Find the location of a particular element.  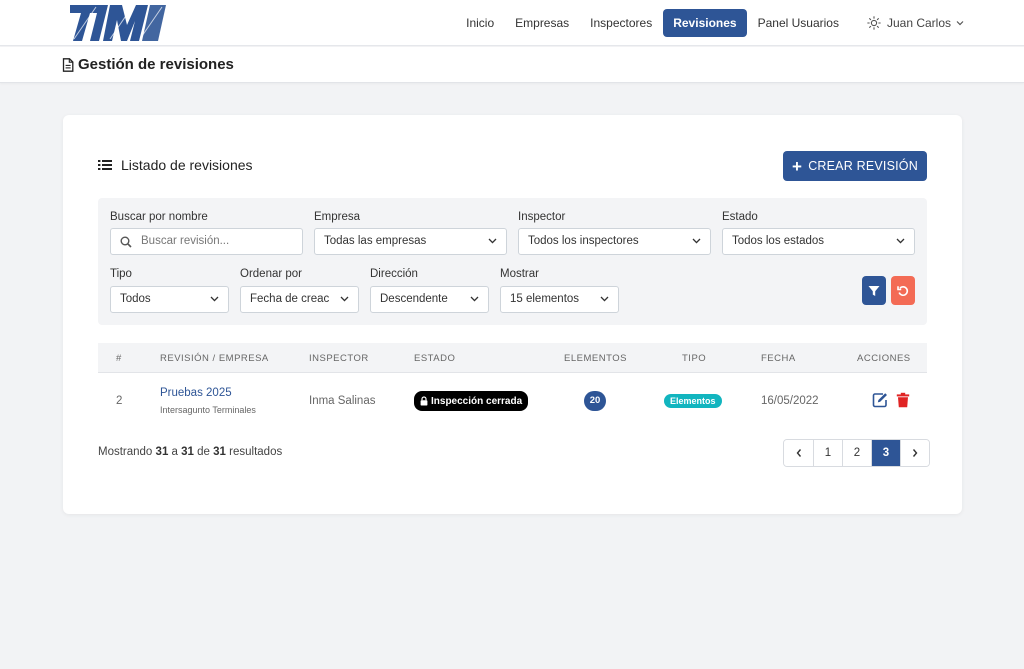

tipo-label: Tipo is located at coordinates (121, 274).